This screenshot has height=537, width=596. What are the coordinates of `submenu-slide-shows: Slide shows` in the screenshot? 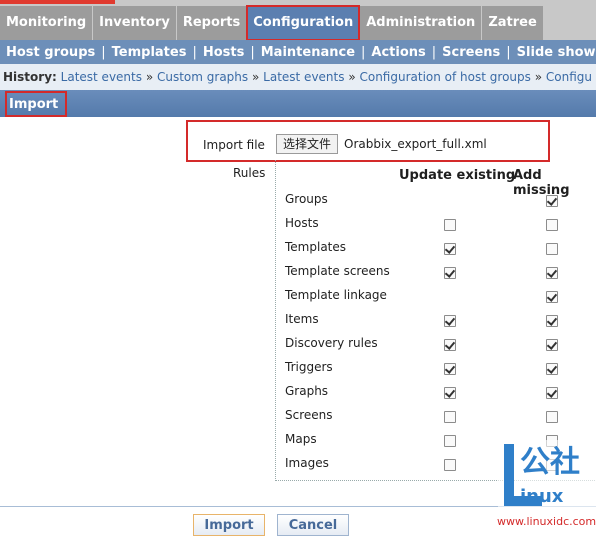 It's located at (553, 52).